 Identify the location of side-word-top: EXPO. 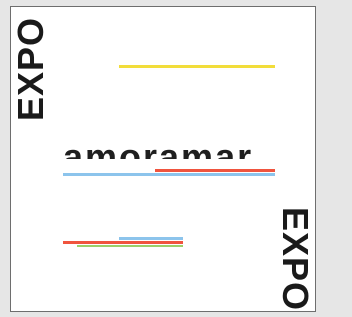
(30, 68).